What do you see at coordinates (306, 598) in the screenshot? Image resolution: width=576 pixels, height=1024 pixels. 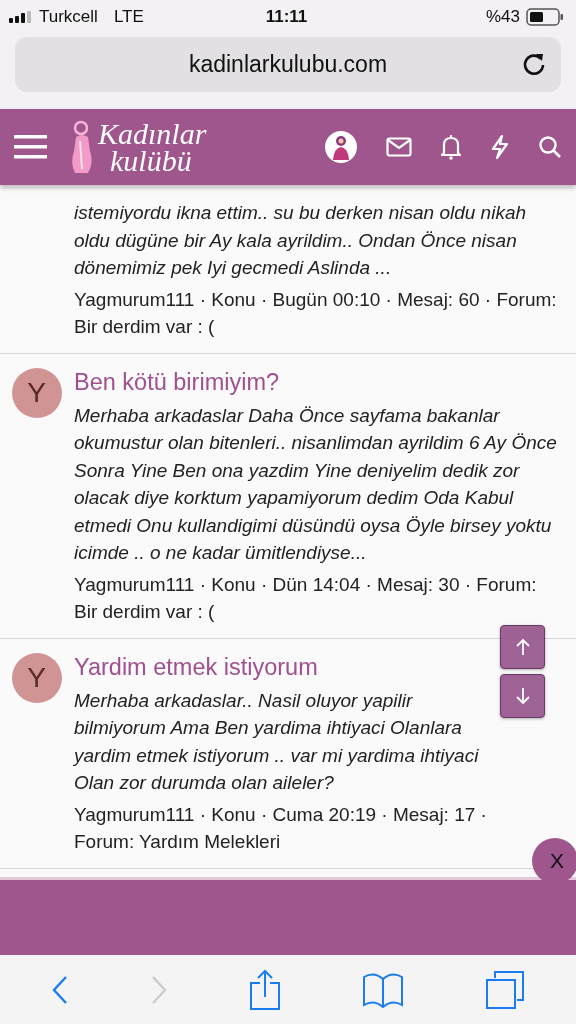 I see `post-meta: Yagmurum111 · Konu · Dün 14:04 · Mesaj: 30 · Forum: Bir derdim var : (` at bounding box center [306, 598].